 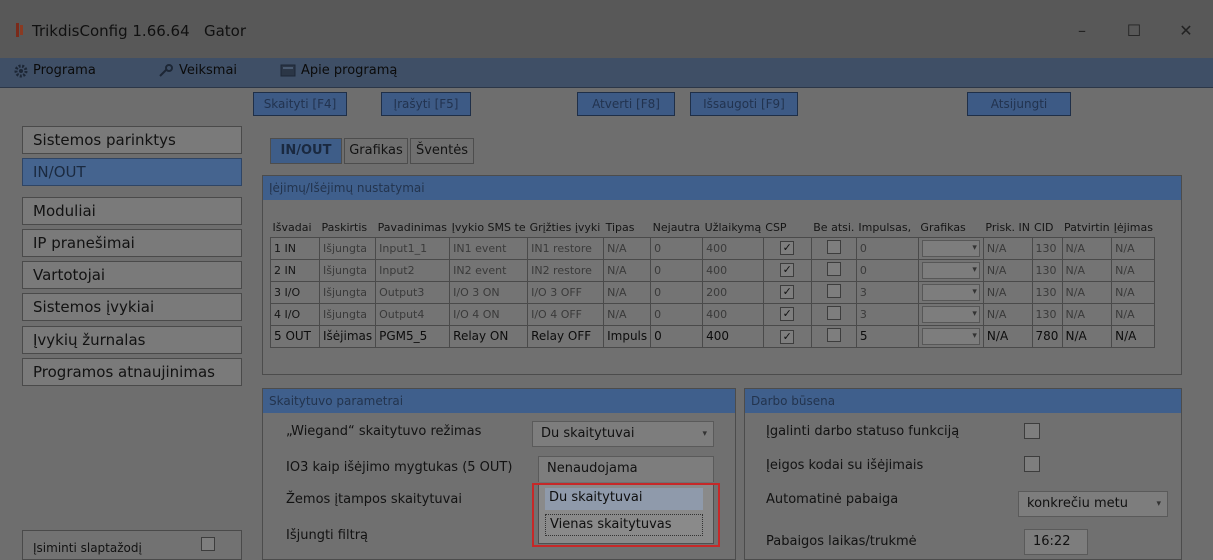 I want to click on cell-restore: I/O 4 OFF, so click(x=566, y=314).